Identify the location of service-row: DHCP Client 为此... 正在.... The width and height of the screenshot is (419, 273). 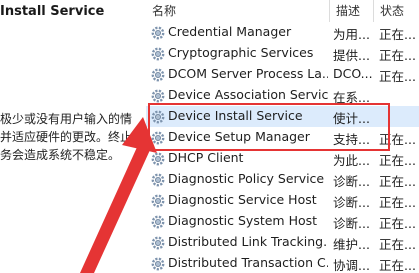
(282, 158).